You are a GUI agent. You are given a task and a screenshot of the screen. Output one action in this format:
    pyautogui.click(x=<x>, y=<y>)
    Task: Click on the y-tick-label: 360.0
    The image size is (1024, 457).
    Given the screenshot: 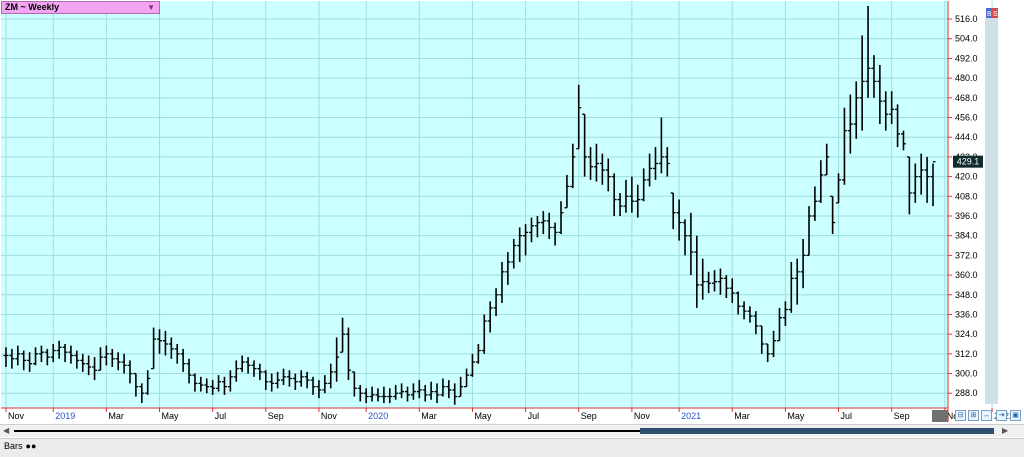 What is the action you would take?
    pyautogui.click(x=966, y=275)
    